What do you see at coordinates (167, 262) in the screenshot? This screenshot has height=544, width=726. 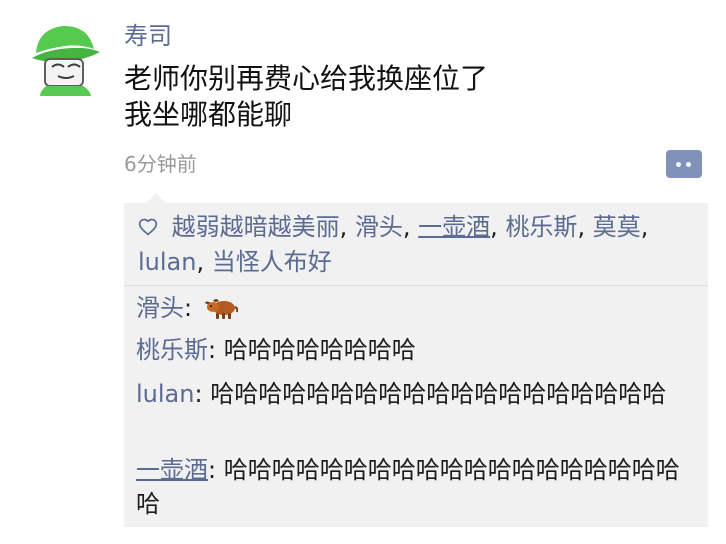 I see `liker-name: lulan` at bounding box center [167, 262].